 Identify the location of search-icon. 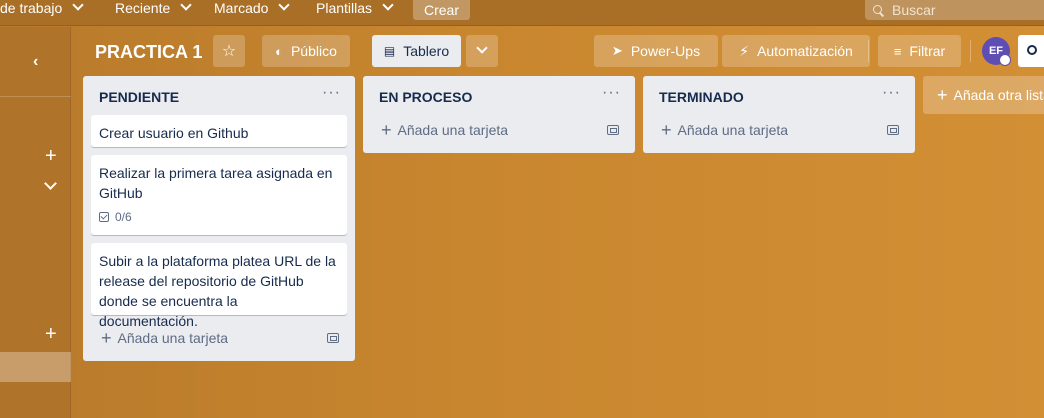
(878, 10).